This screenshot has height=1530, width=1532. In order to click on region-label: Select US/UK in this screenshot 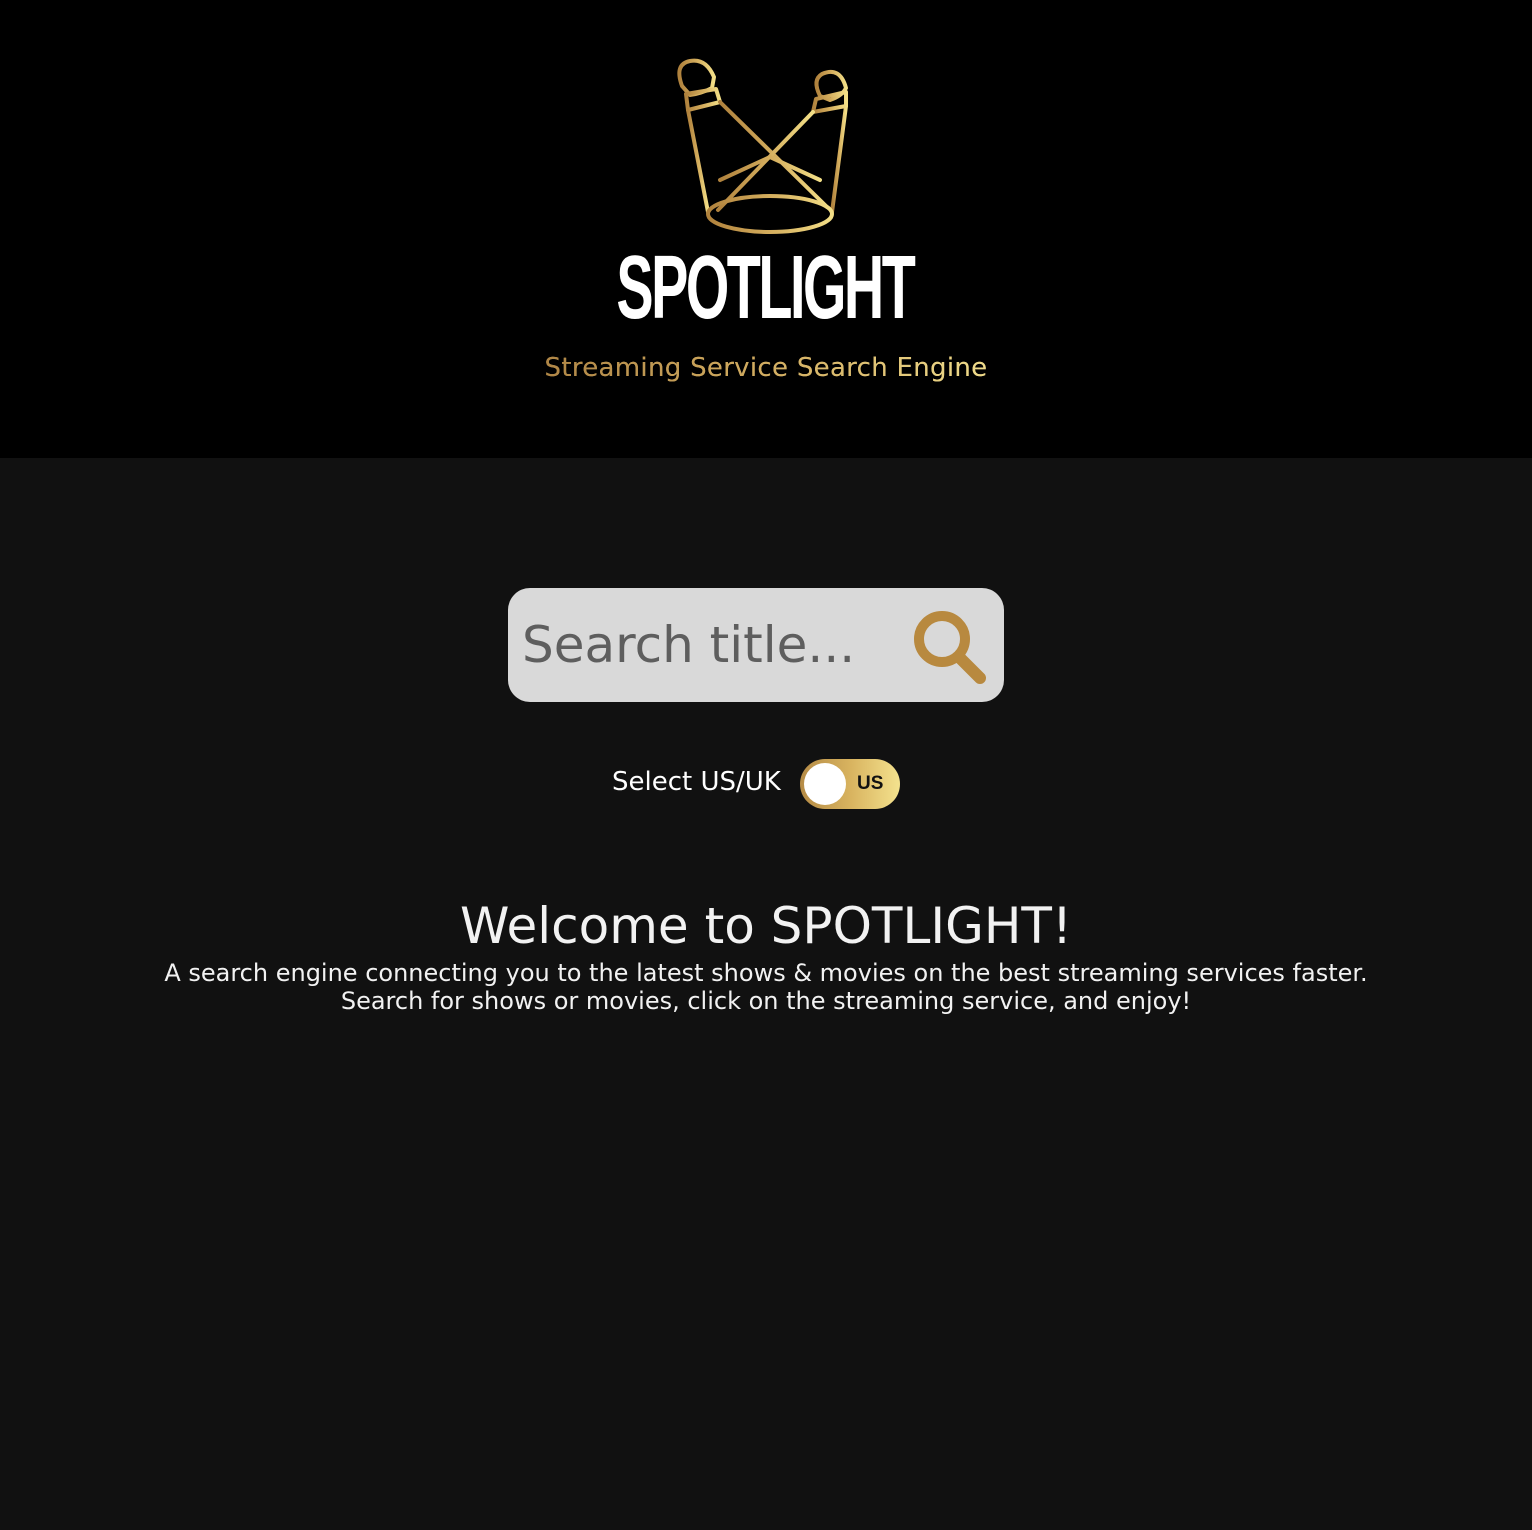, I will do `click(696, 782)`.